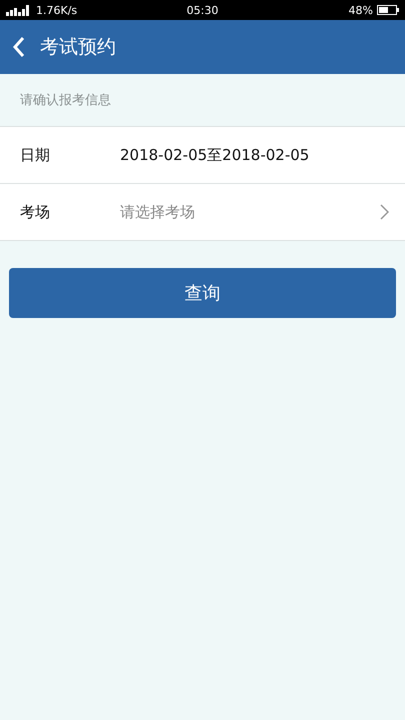 The image size is (405, 720). Describe the element at coordinates (360, 10) in the screenshot. I see `battery-percent: 48%` at that location.